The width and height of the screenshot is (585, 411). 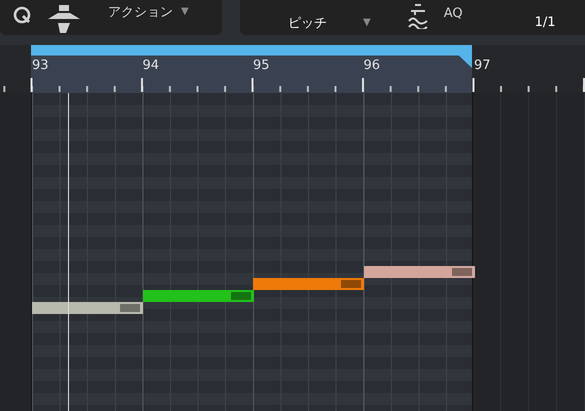 I want to click on quantize-value: 1/1, so click(x=545, y=22).